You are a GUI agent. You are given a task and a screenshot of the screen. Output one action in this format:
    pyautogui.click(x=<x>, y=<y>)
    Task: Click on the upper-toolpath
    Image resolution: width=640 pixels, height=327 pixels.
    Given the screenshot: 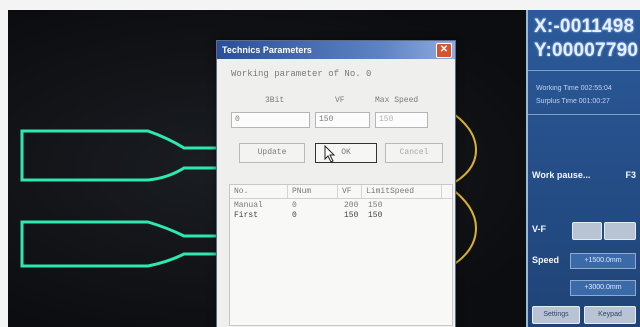 What is the action you would take?
    pyautogui.click(x=120, y=155)
    